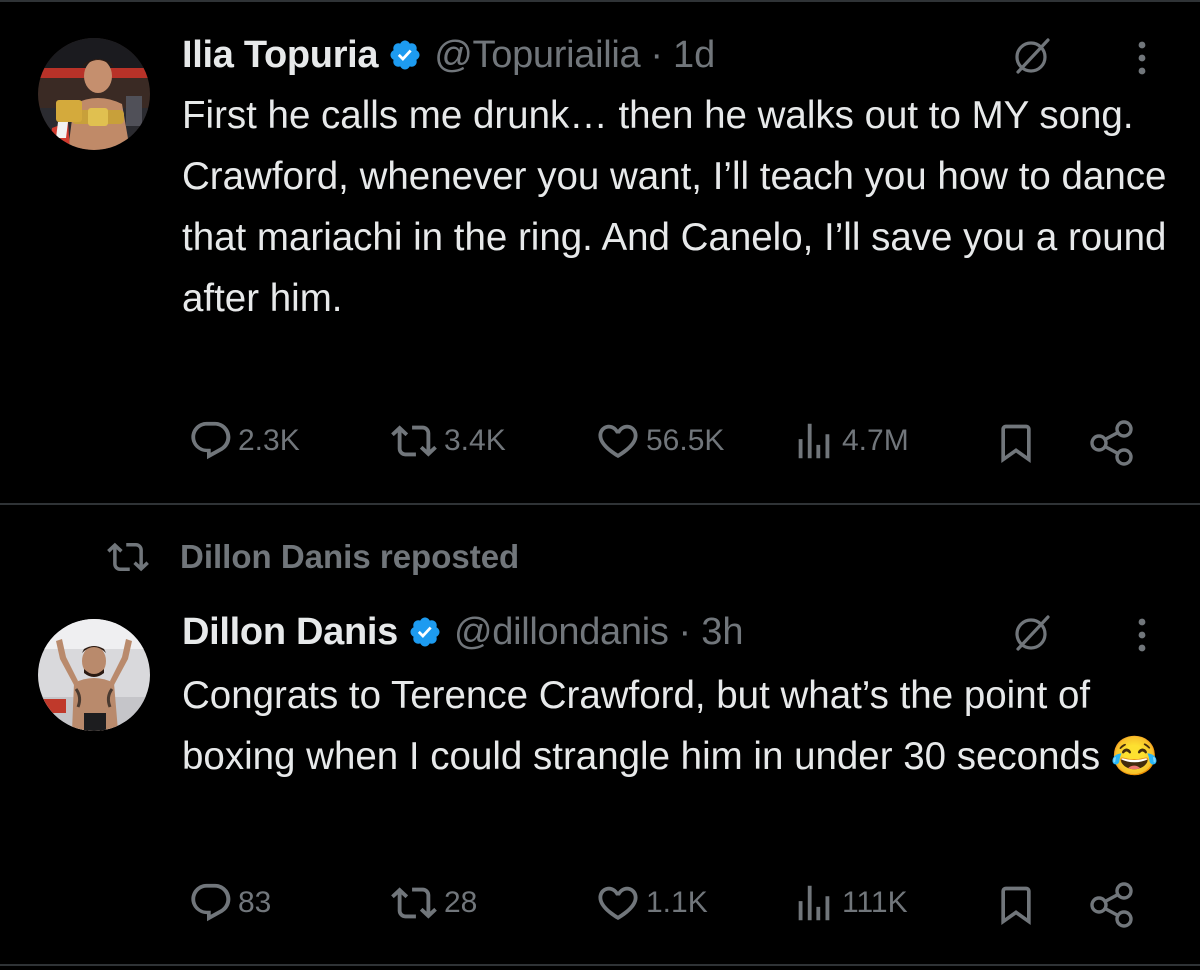 This screenshot has width=1200, height=970. Describe the element at coordinates (255, 902) in the screenshot. I see `reply-count: 83` at that location.